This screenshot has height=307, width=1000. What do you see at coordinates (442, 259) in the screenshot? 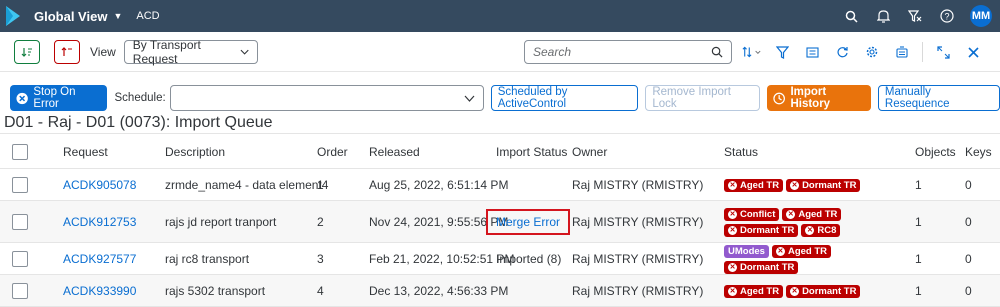
I see `released-cell: Feb 21, 2022, 10:52:51 PM` at bounding box center [442, 259].